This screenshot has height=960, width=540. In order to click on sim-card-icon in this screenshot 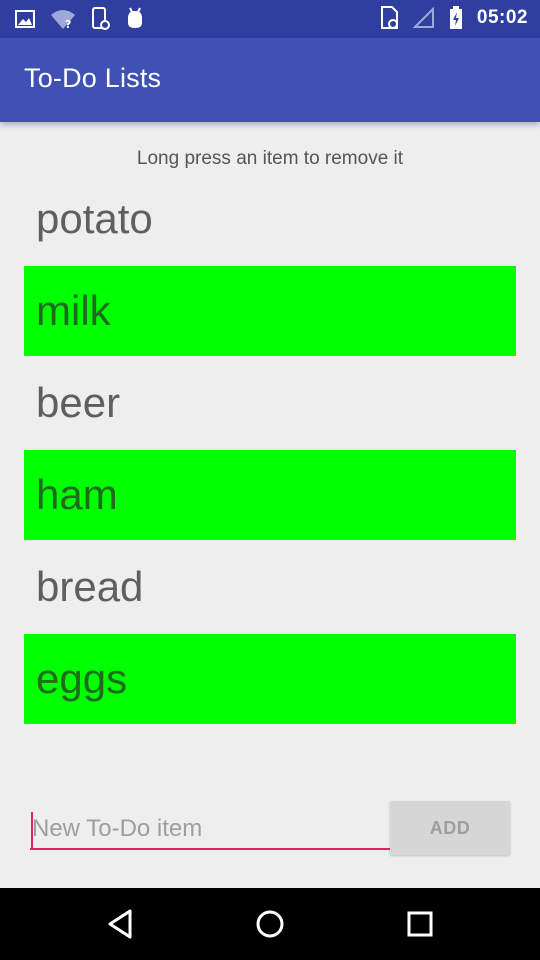, I will do `click(389, 18)`.